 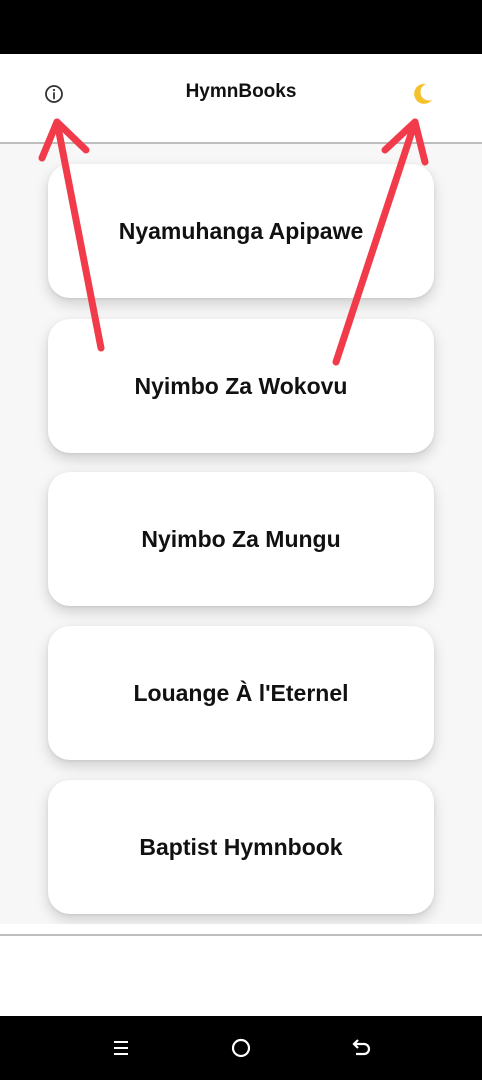 I want to click on home-button, so click(x=241, y=1048).